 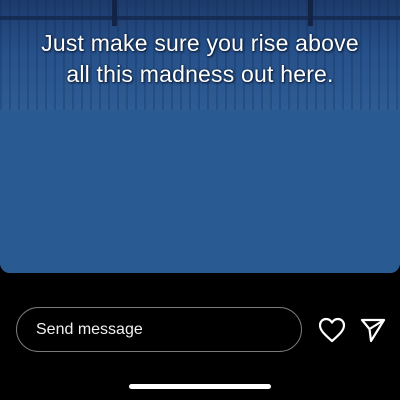 I want to click on media-post-right, so click(x=310, y=13).